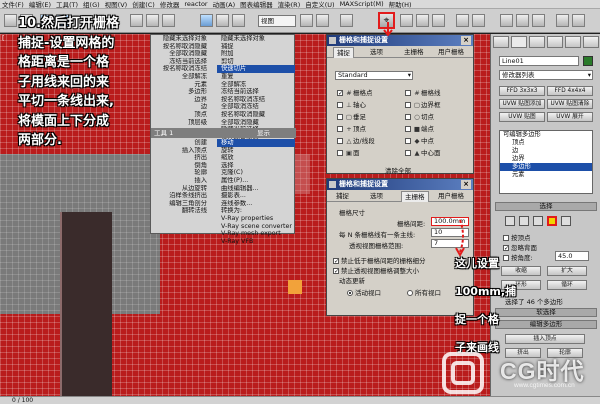 This screenshot has height=404, width=600. Describe the element at coordinates (319, 4) in the screenshot. I see `menu-item: 自定义(U)` at that location.